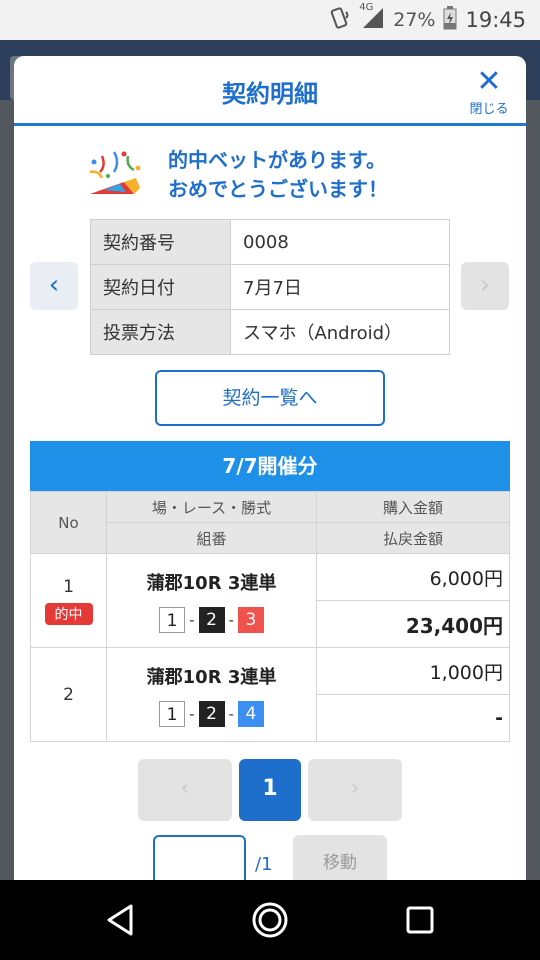 The width and height of the screenshot is (540, 960). I want to click on table-row: 1 的中 蒲郡10R 3連単 1 - 2 - 3 6,000円, so click(270, 600).